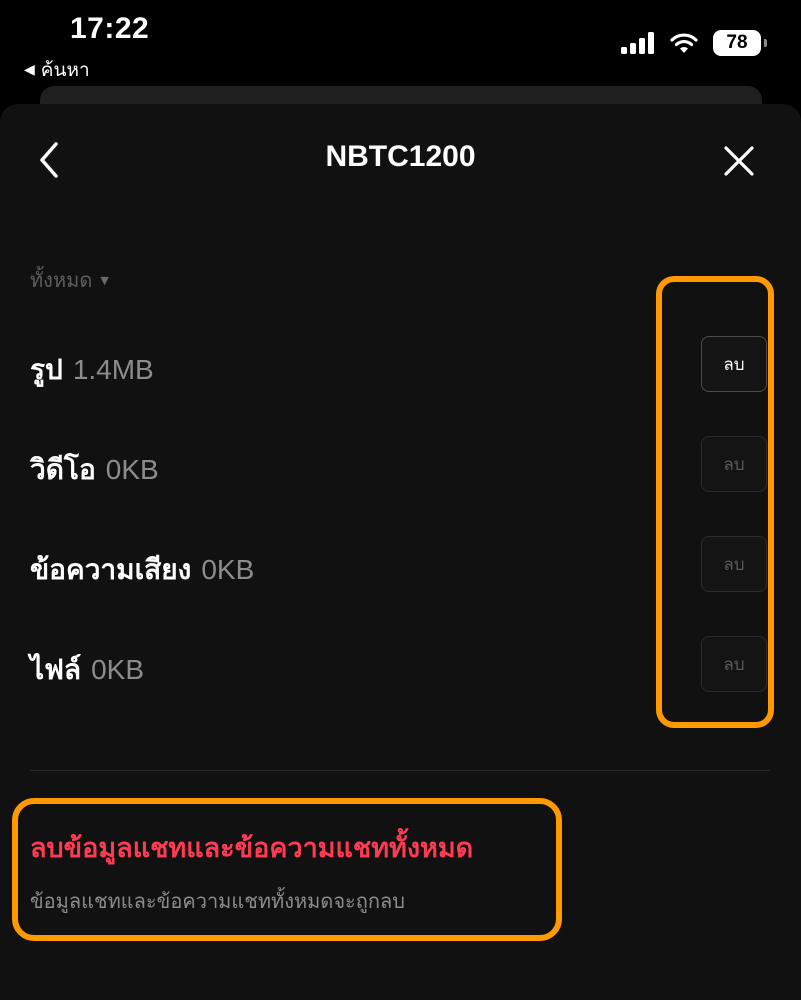  I want to click on storage-row-name: ข้อความเสียง, so click(111, 569).